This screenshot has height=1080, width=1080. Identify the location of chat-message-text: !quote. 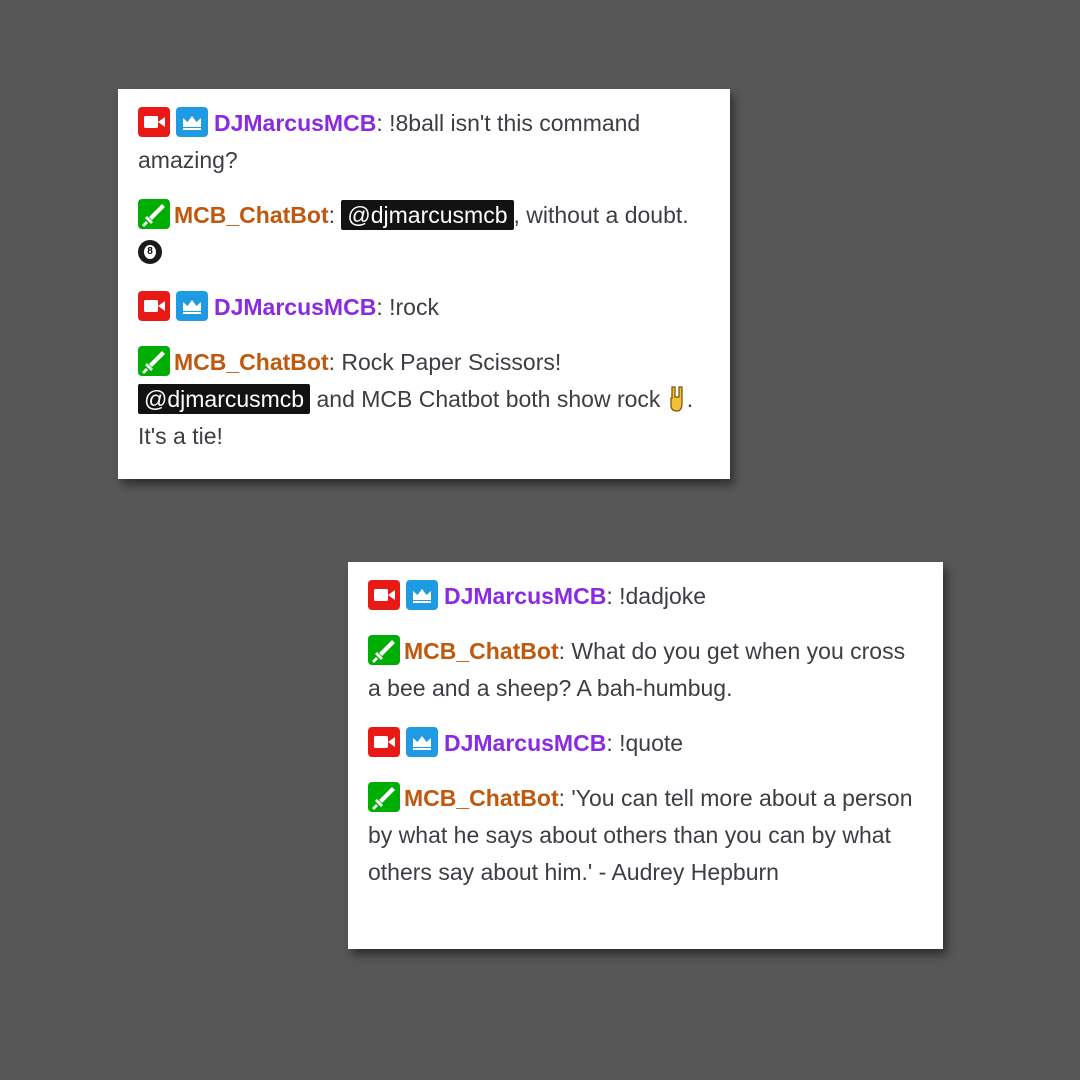
(651, 743).